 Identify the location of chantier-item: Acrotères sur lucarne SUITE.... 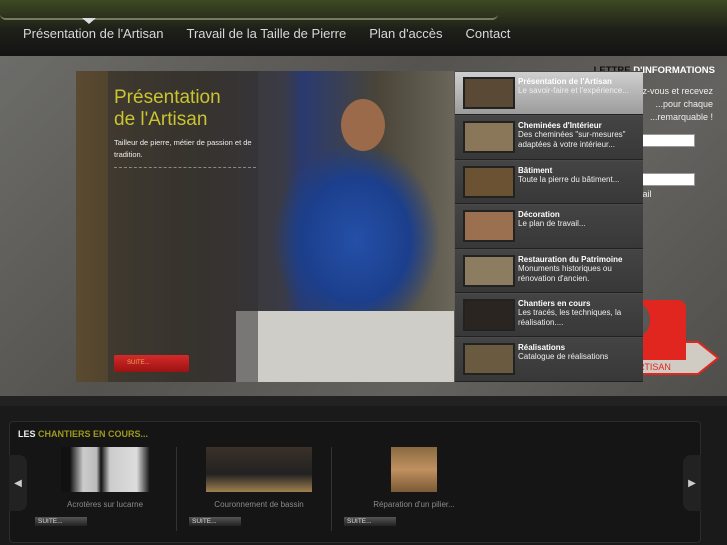
(105, 486).